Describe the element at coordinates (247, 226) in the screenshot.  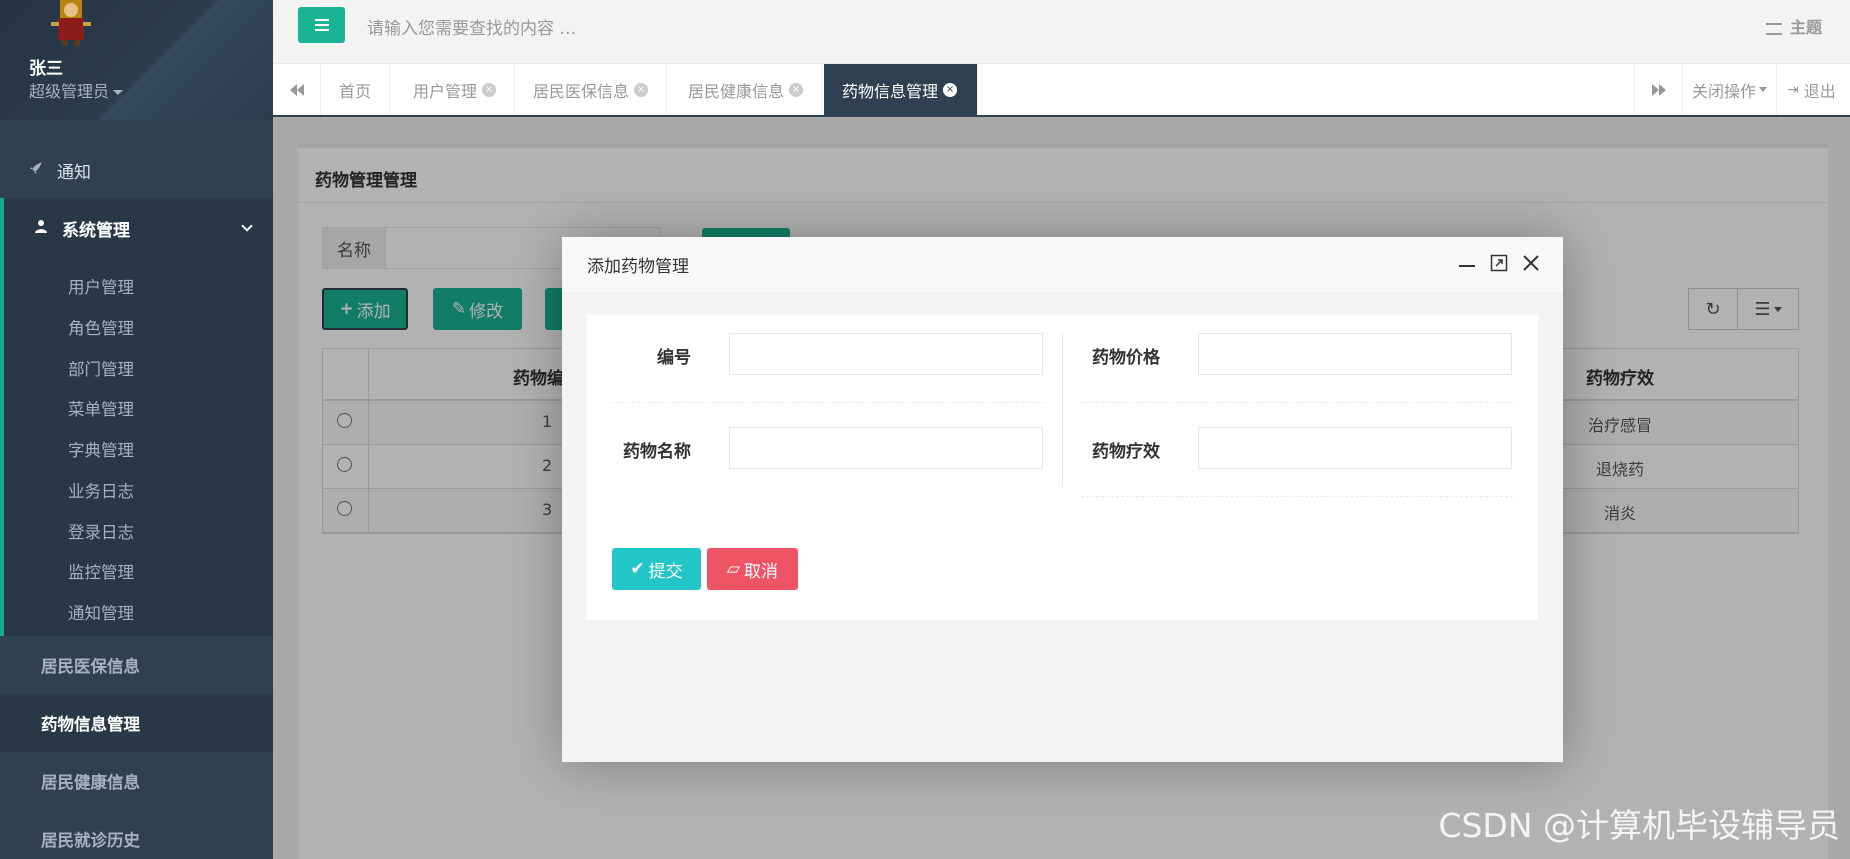
I see `chevron-down-icon` at that location.